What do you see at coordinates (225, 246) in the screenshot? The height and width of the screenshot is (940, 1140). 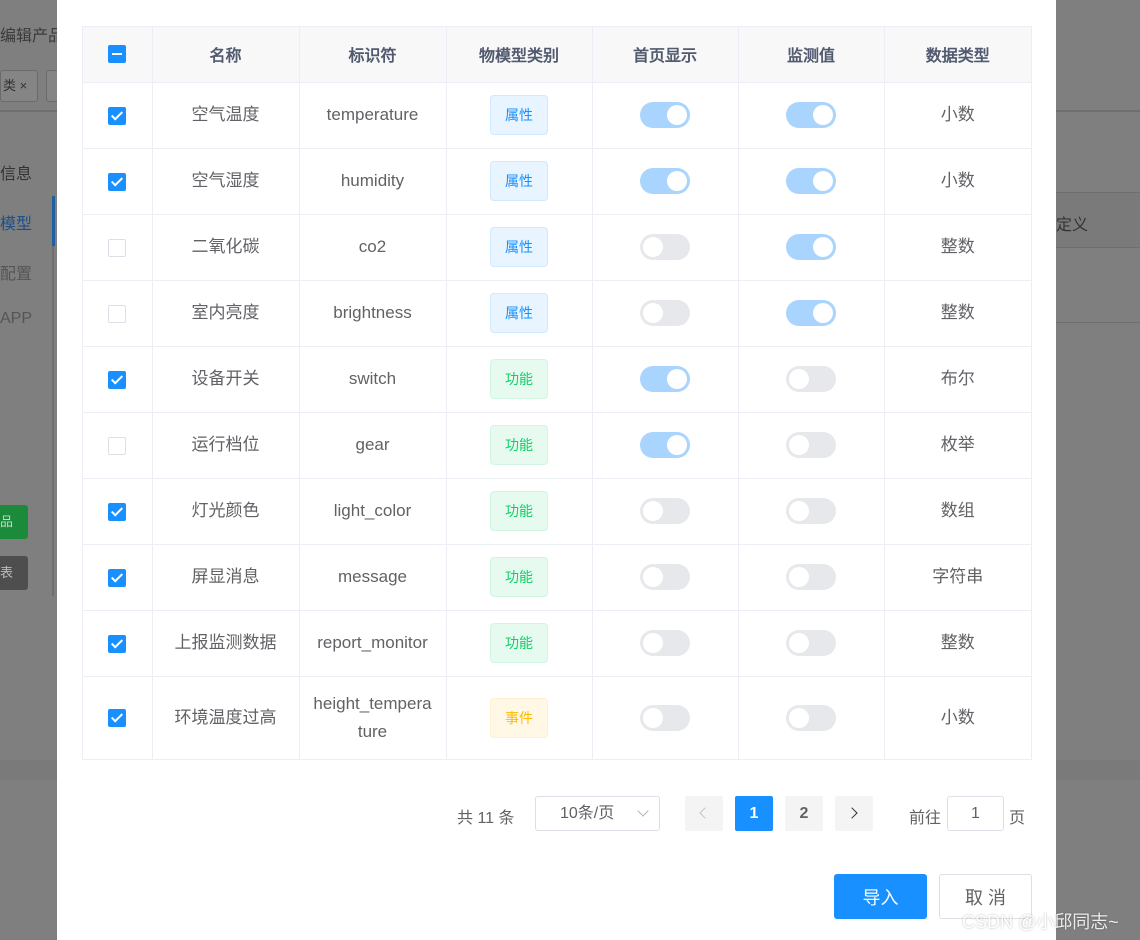 I see `row-name: 二氧化碳` at bounding box center [225, 246].